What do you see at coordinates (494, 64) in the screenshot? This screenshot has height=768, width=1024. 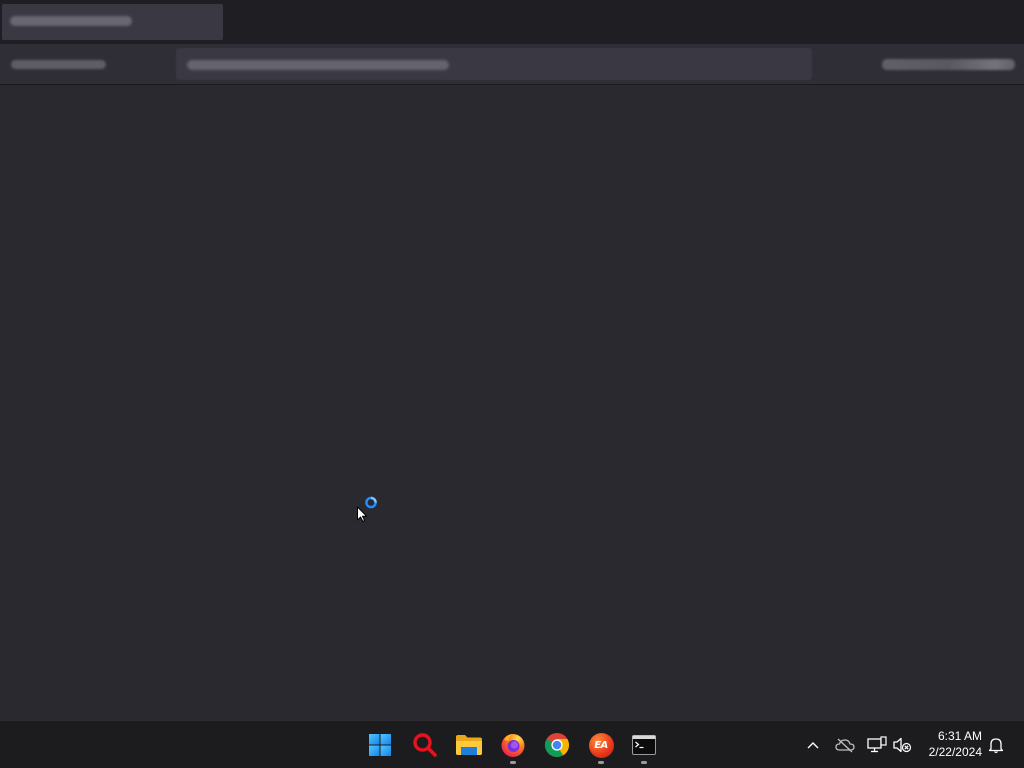 I see `address-bar` at bounding box center [494, 64].